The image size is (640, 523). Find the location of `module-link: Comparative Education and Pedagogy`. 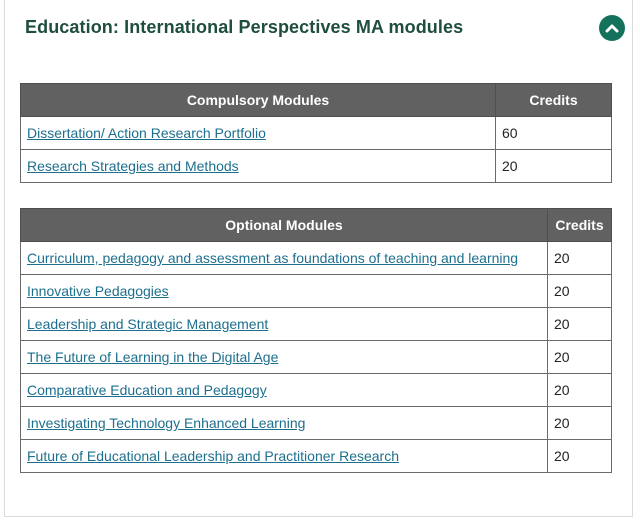

module-link: Comparative Education and Pedagogy is located at coordinates (147, 390).